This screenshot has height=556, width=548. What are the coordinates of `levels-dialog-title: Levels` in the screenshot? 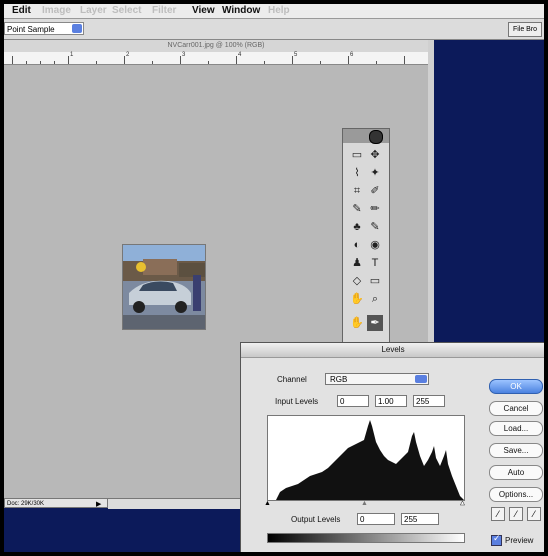 It's located at (392, 350).